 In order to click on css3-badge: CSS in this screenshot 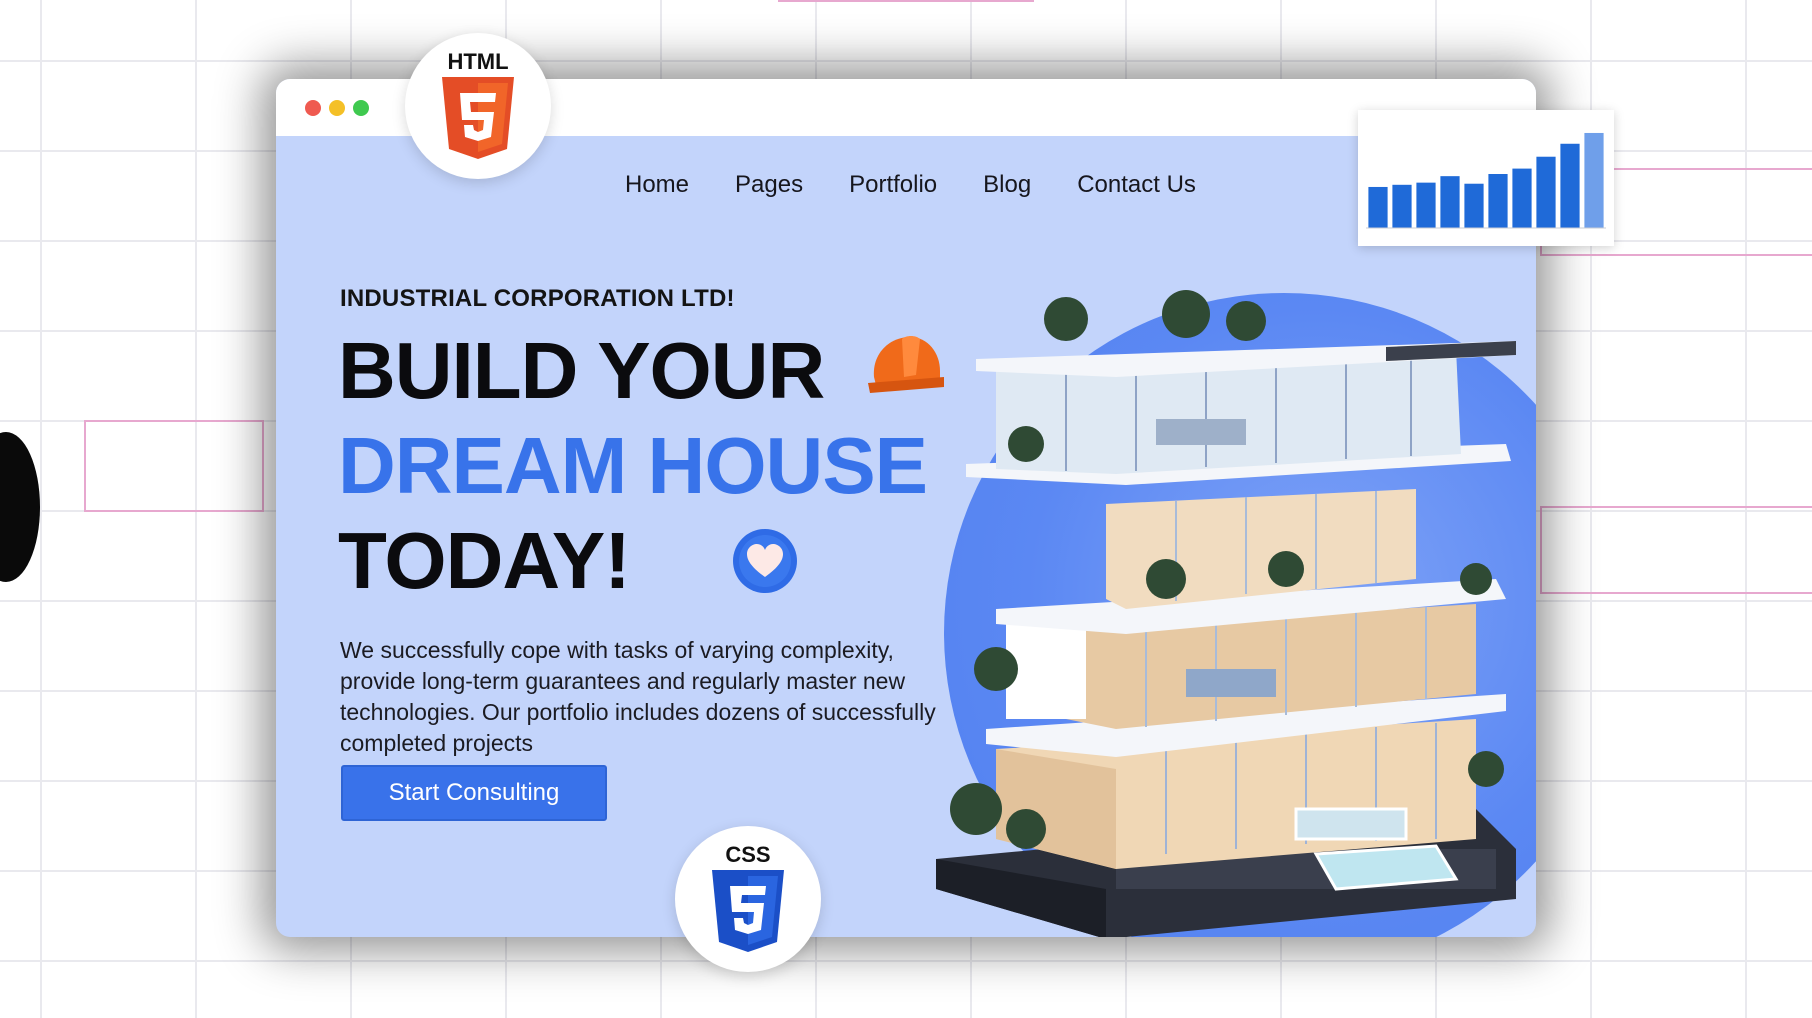, I will do `click(748, 899)`.